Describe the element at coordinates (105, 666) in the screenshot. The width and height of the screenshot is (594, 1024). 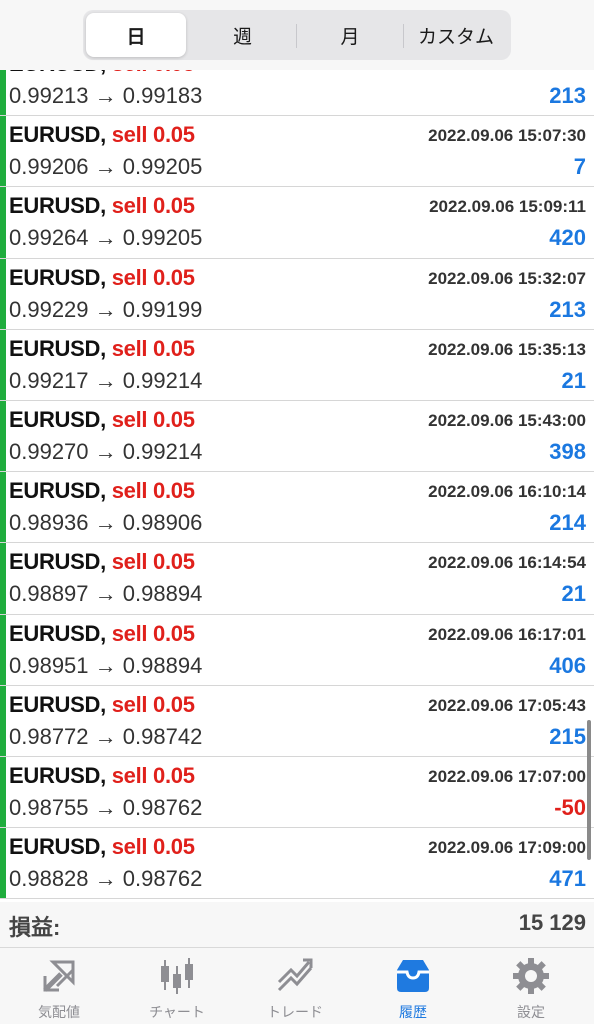
I see `trade-prices: 0.98951 → 0.98894` at that location.